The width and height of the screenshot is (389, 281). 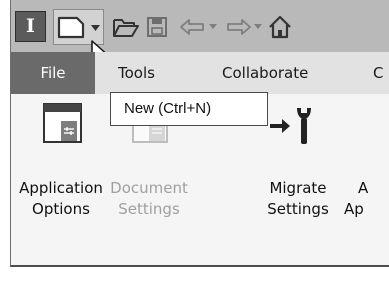 What do you see at coordinates (298, 199) in the screenshot?
I see `migrate-settings-label: Migrate Settings` at bounding box center [298, 199].